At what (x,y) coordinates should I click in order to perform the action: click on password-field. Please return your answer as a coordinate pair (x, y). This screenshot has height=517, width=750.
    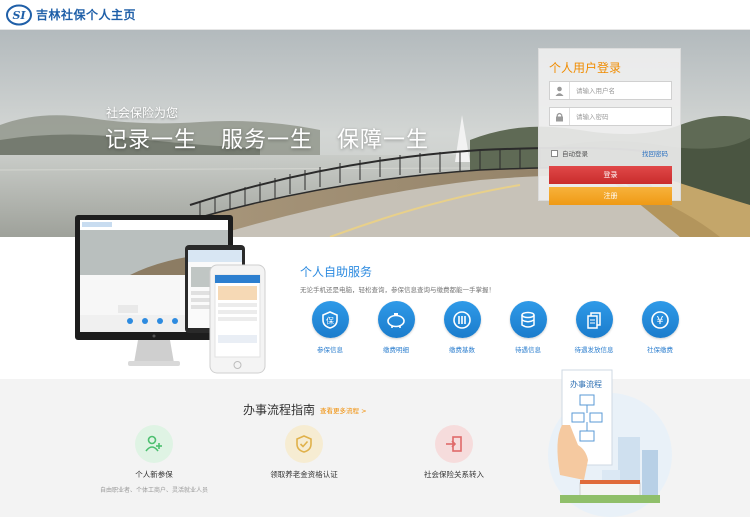
    Looking at the image, I should click on (610, 116).